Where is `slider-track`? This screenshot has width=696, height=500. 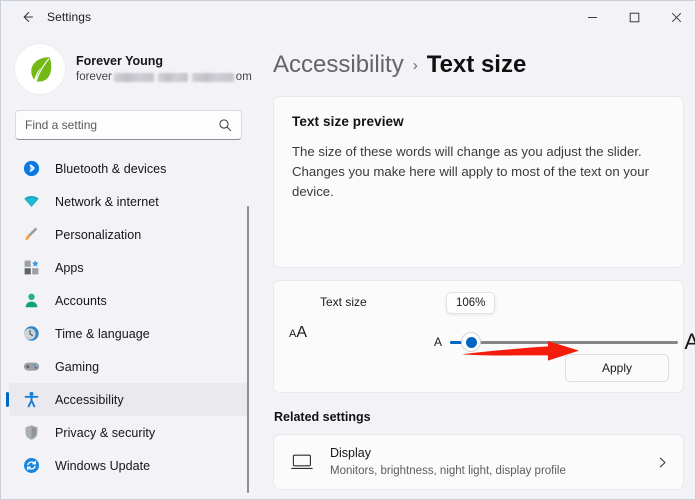 slider-track is located at coordinates (564, 342).